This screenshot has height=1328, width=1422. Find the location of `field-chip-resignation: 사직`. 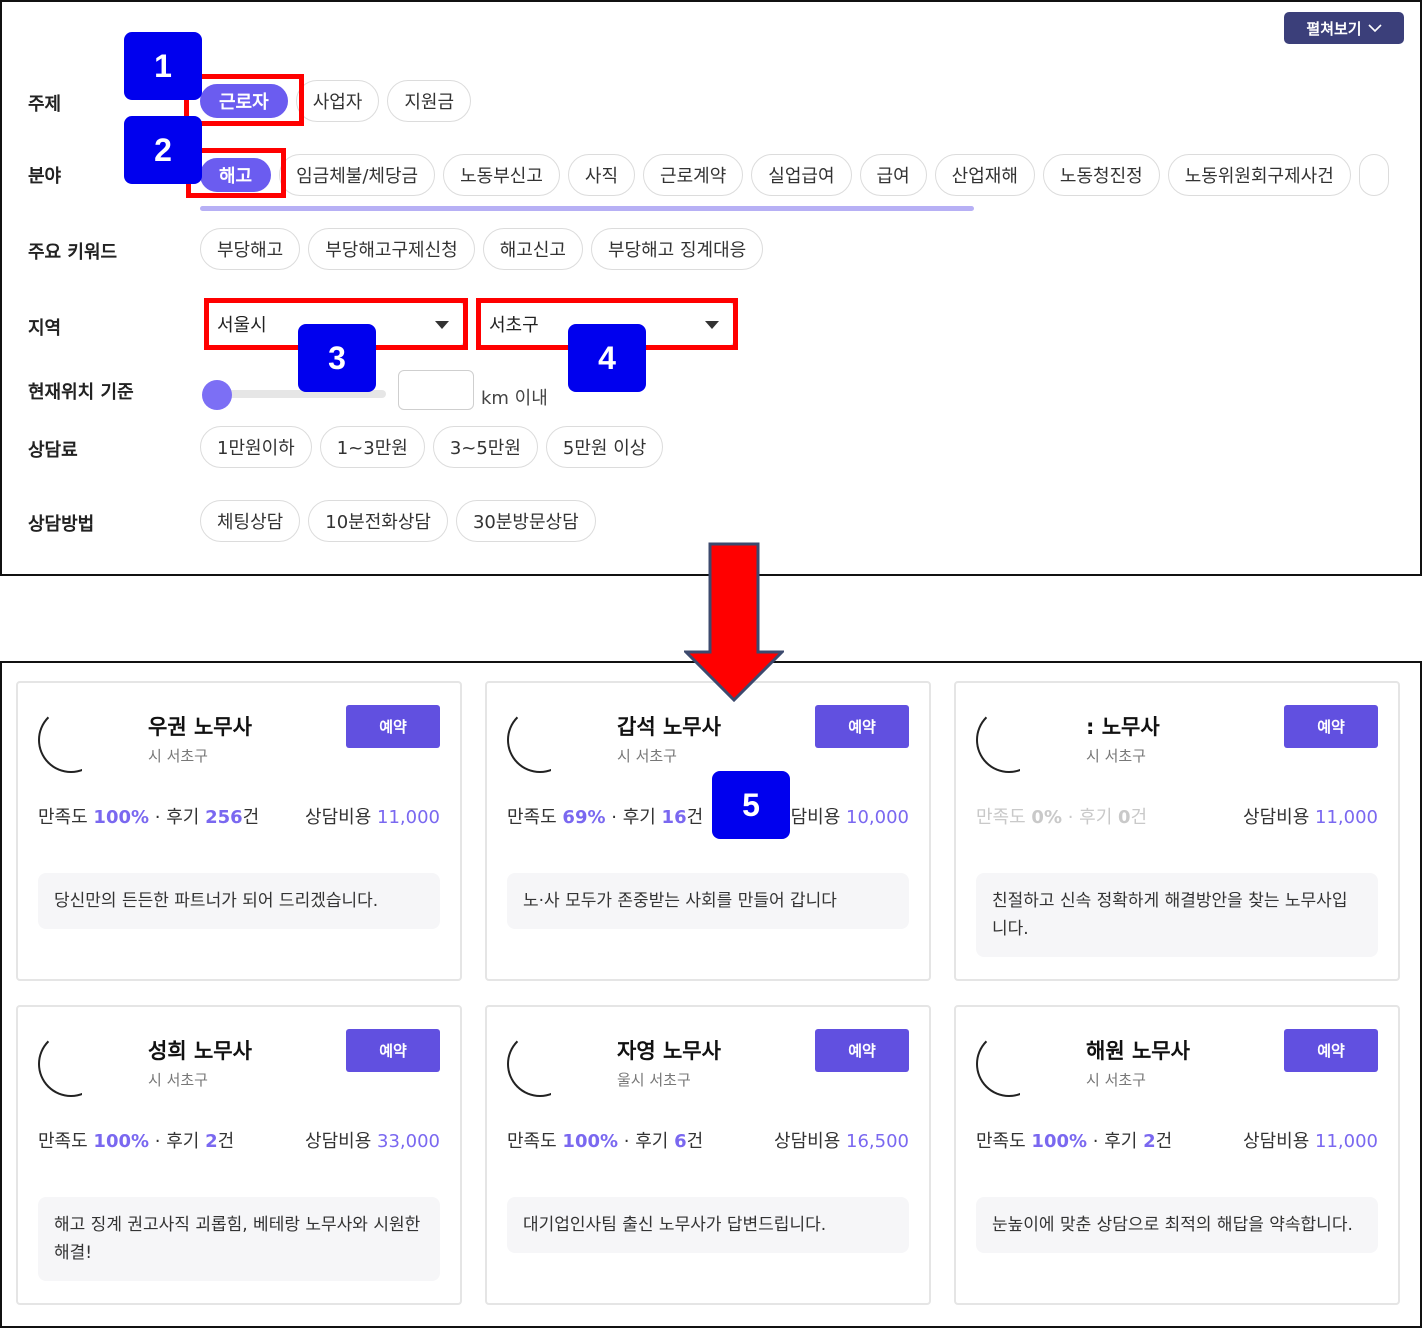

field-chip-resignation: 사직 is located at coordinates (601, 175).